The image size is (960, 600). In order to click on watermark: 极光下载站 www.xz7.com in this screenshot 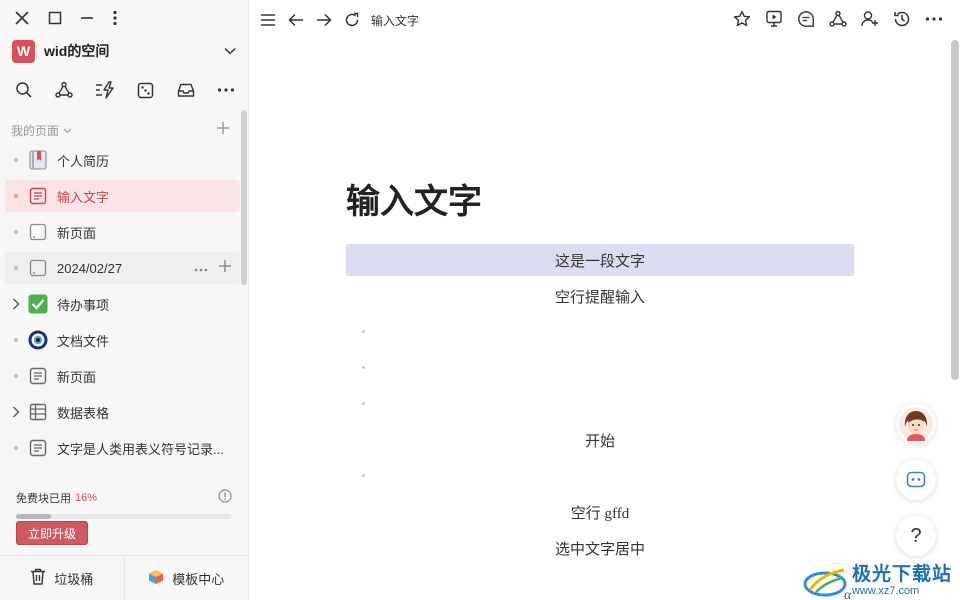, I will do `click(877, 581)`.